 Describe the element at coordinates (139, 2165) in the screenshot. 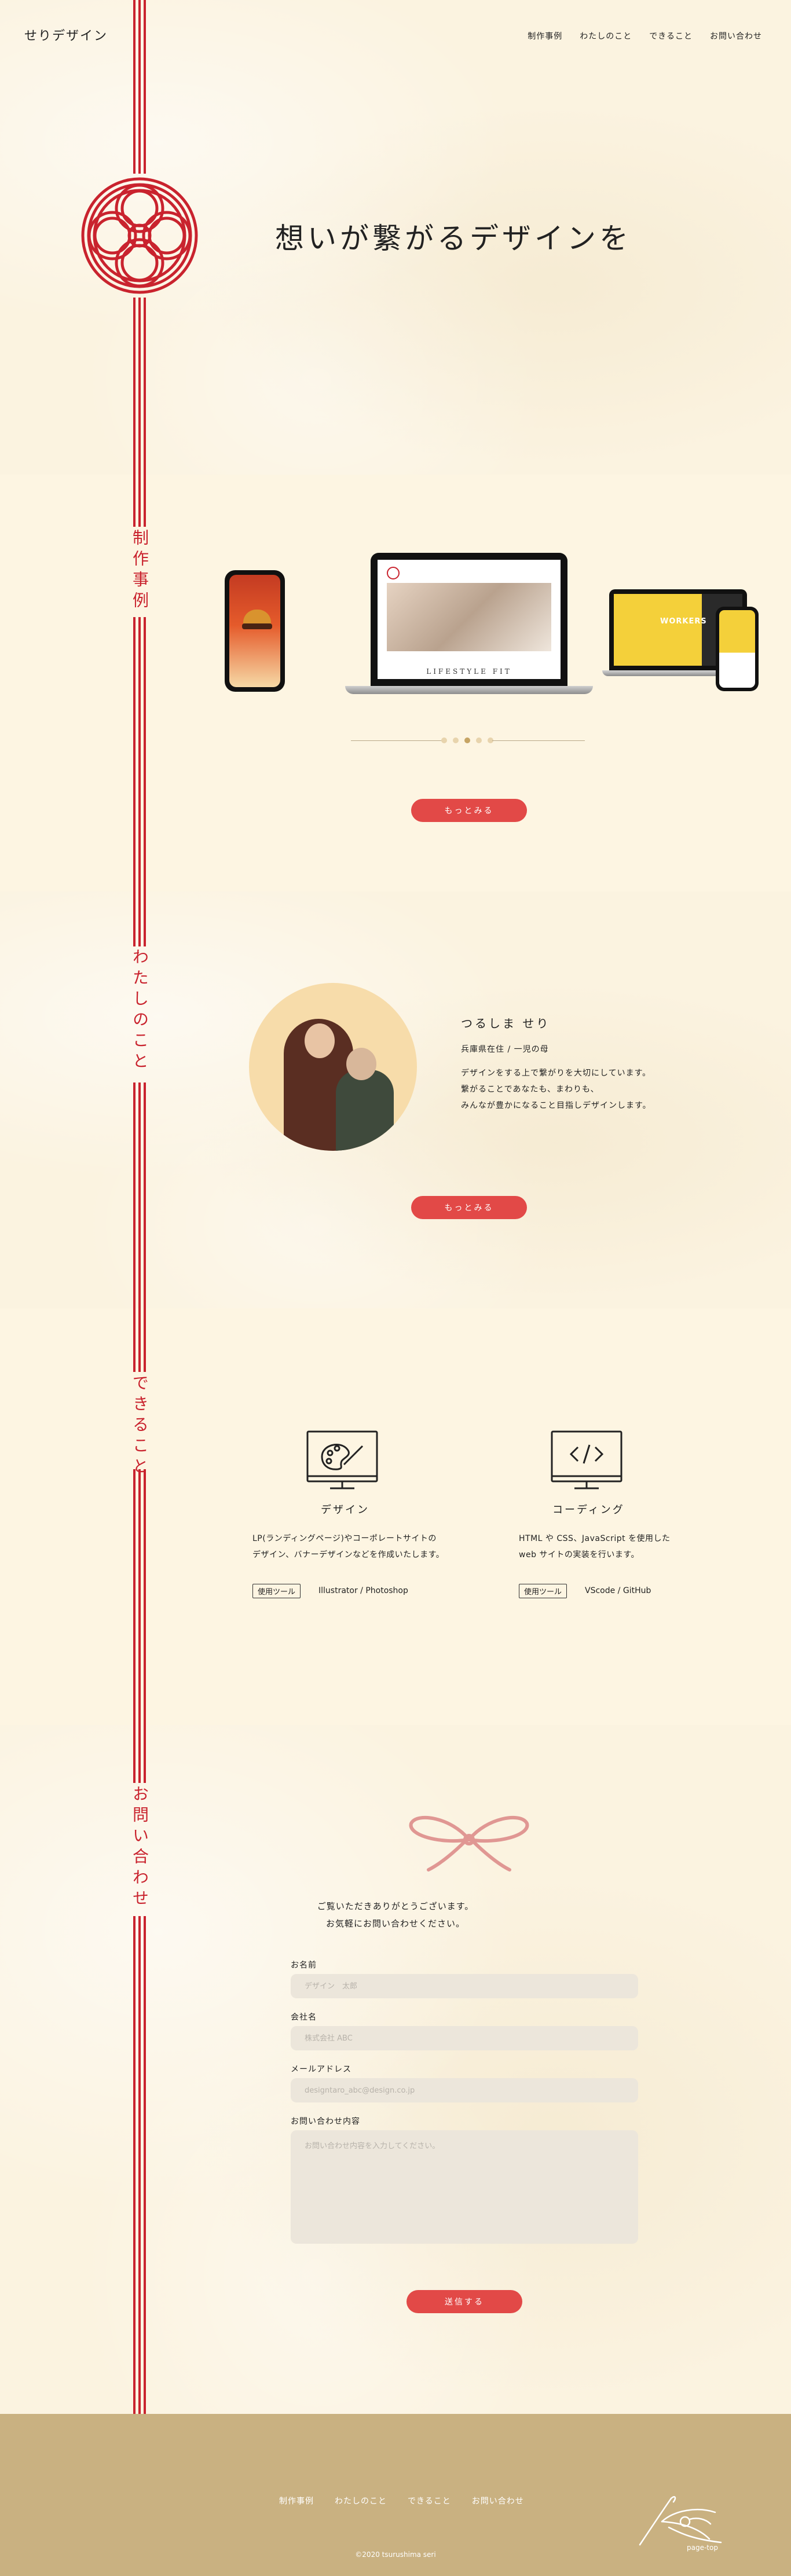

I see `cord-contact-bottom` at that location.